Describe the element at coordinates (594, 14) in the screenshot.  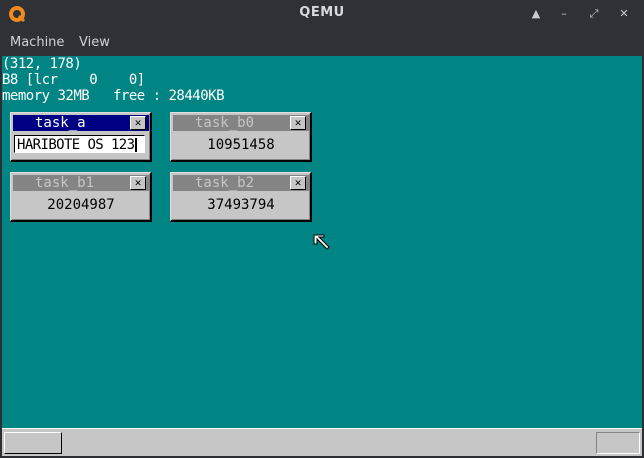
I see `maximize-button: ⤢` at that location.